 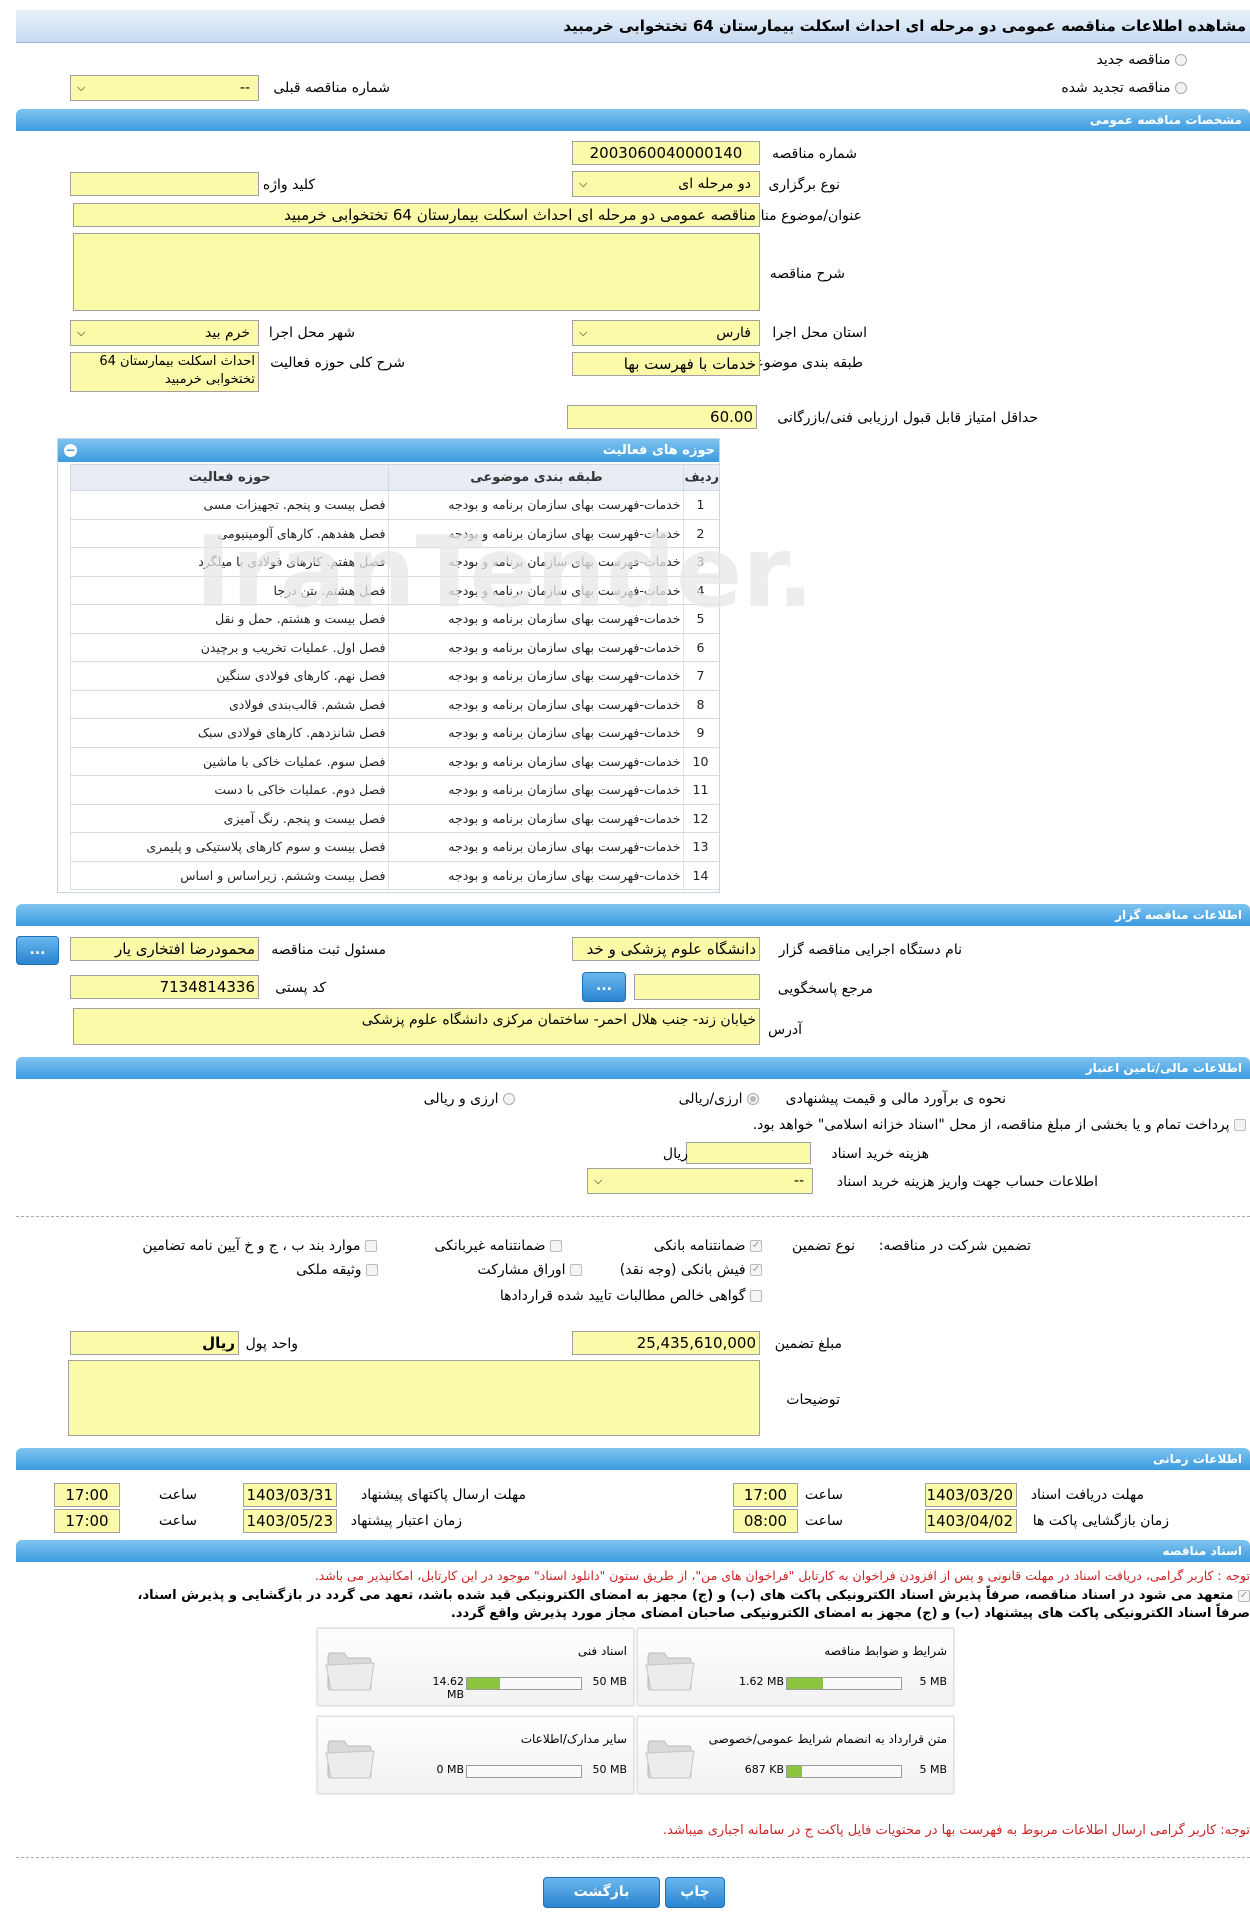 I want to click on ref-field, so click(x=697, y=987).